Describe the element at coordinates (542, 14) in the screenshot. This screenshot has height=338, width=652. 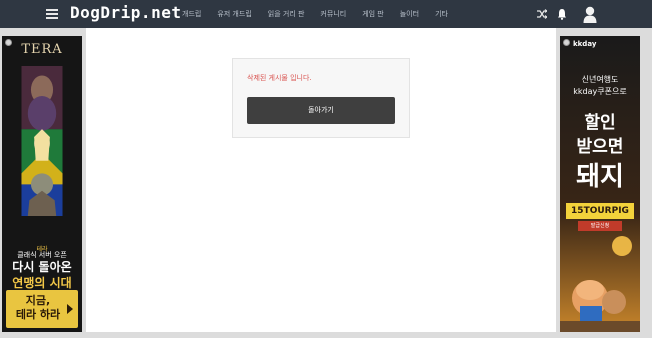
I see `shuffle-icon` at that location.